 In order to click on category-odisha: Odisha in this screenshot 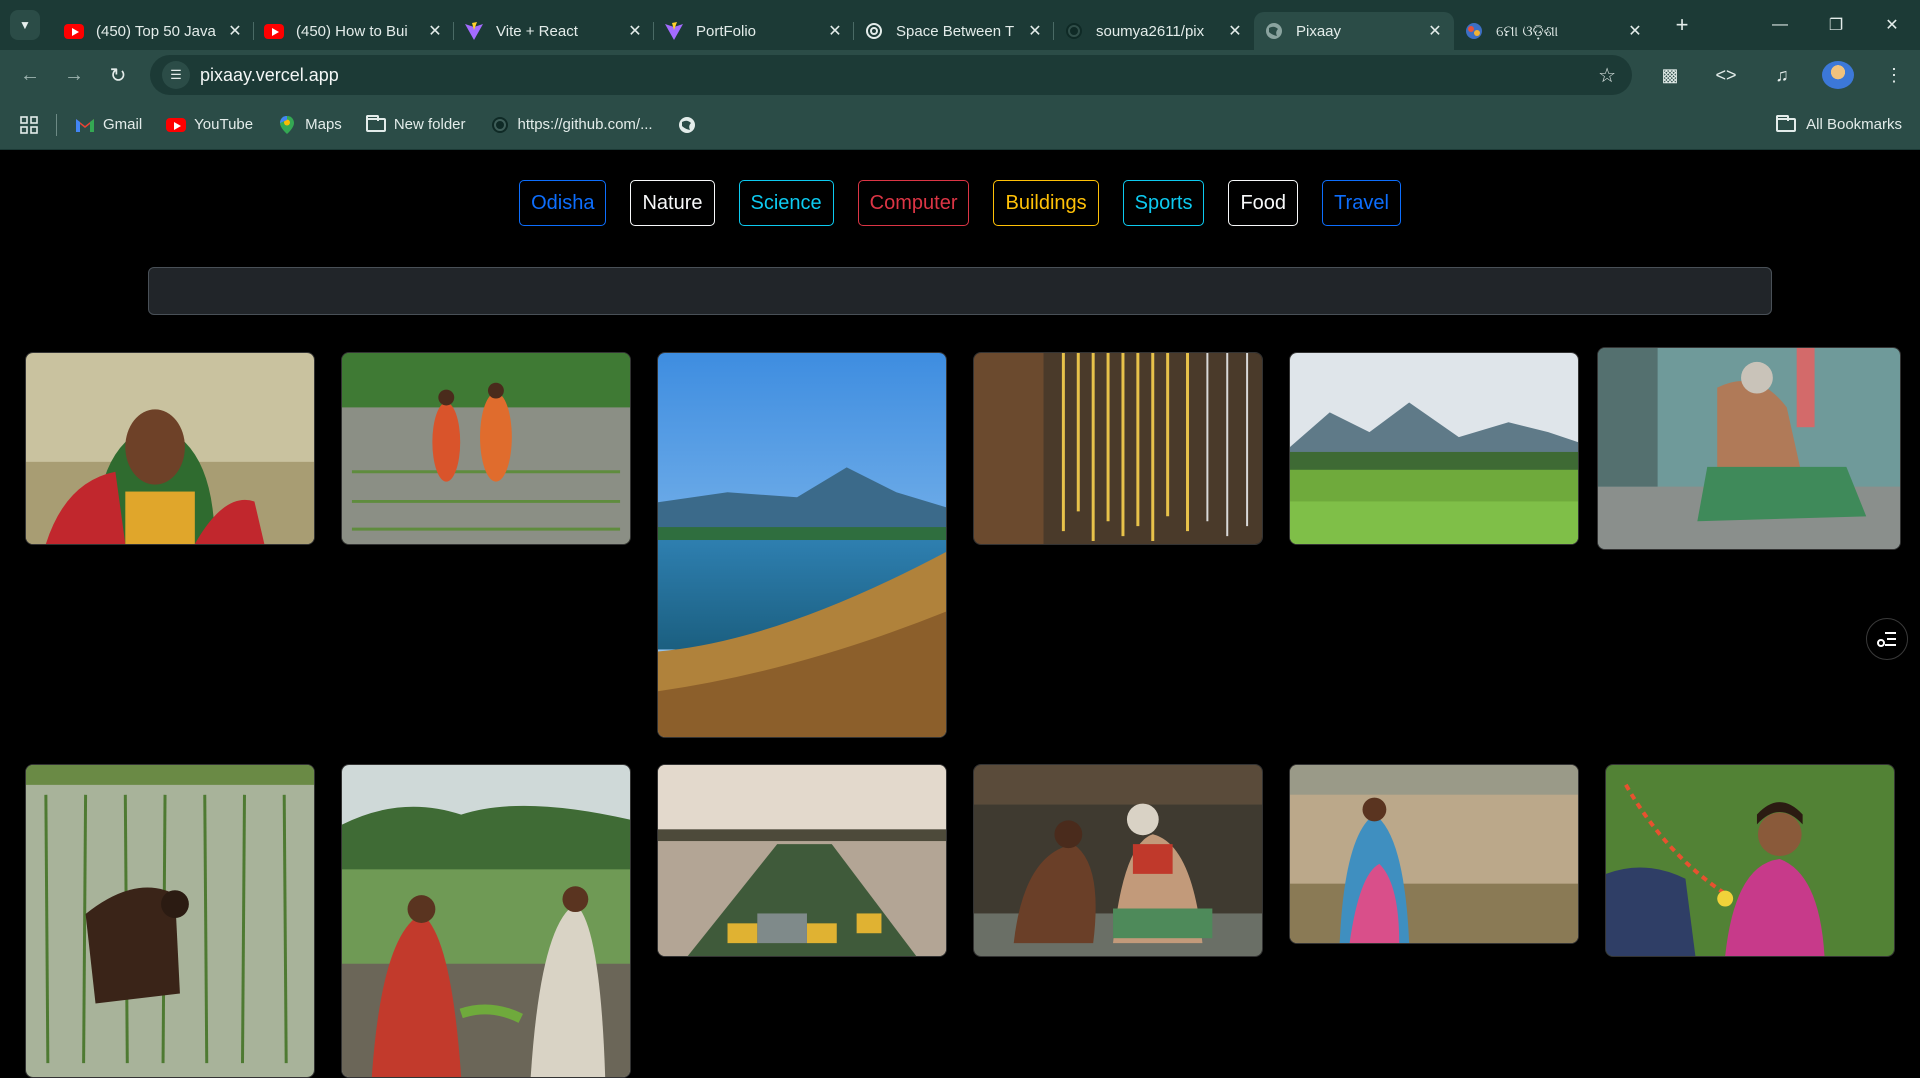, I will do `click(563, 203)`.